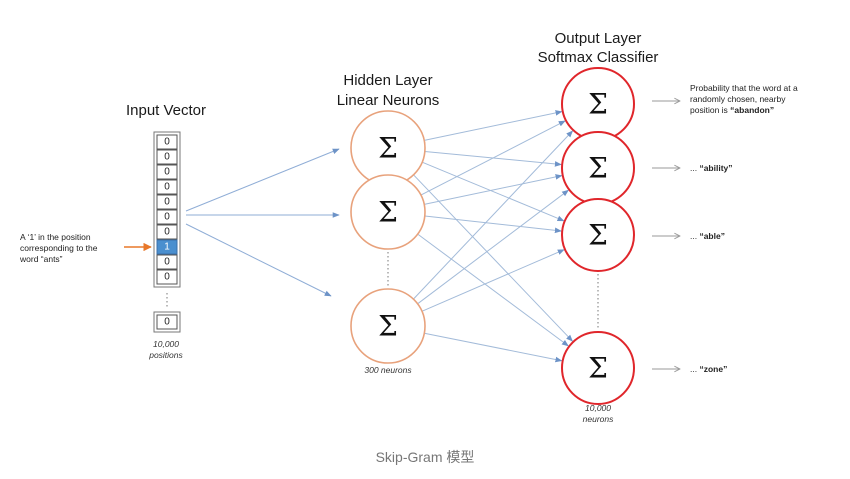  What do you see at coordinates (425, 457) in the screenshot?
I see `figure-caption: Skip-Gram 模型` at bounding box center [425, 457].